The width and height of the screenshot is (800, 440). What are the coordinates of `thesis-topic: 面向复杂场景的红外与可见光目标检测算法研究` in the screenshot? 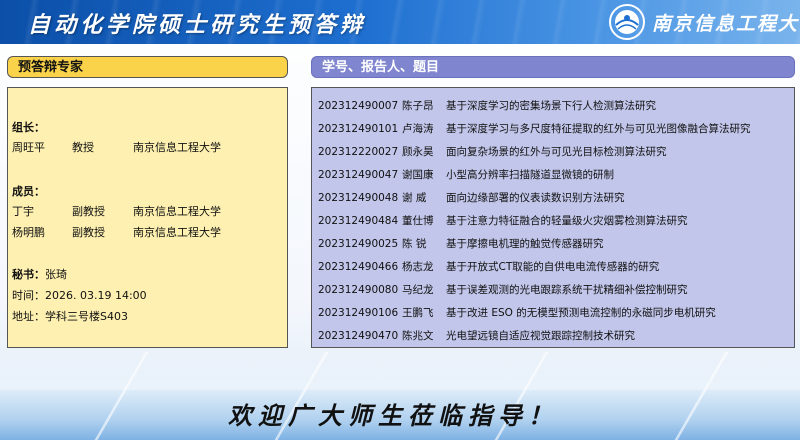 It's located at (556, 152).